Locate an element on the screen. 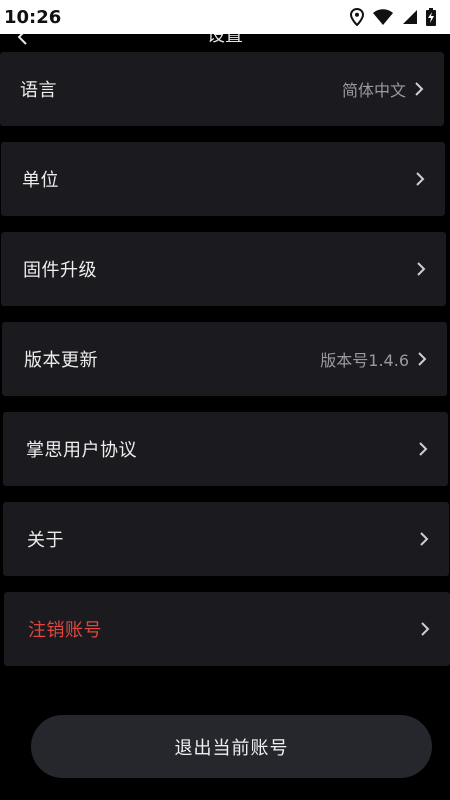  settings-item-label: 语言 is located at coordinates (38, 90).